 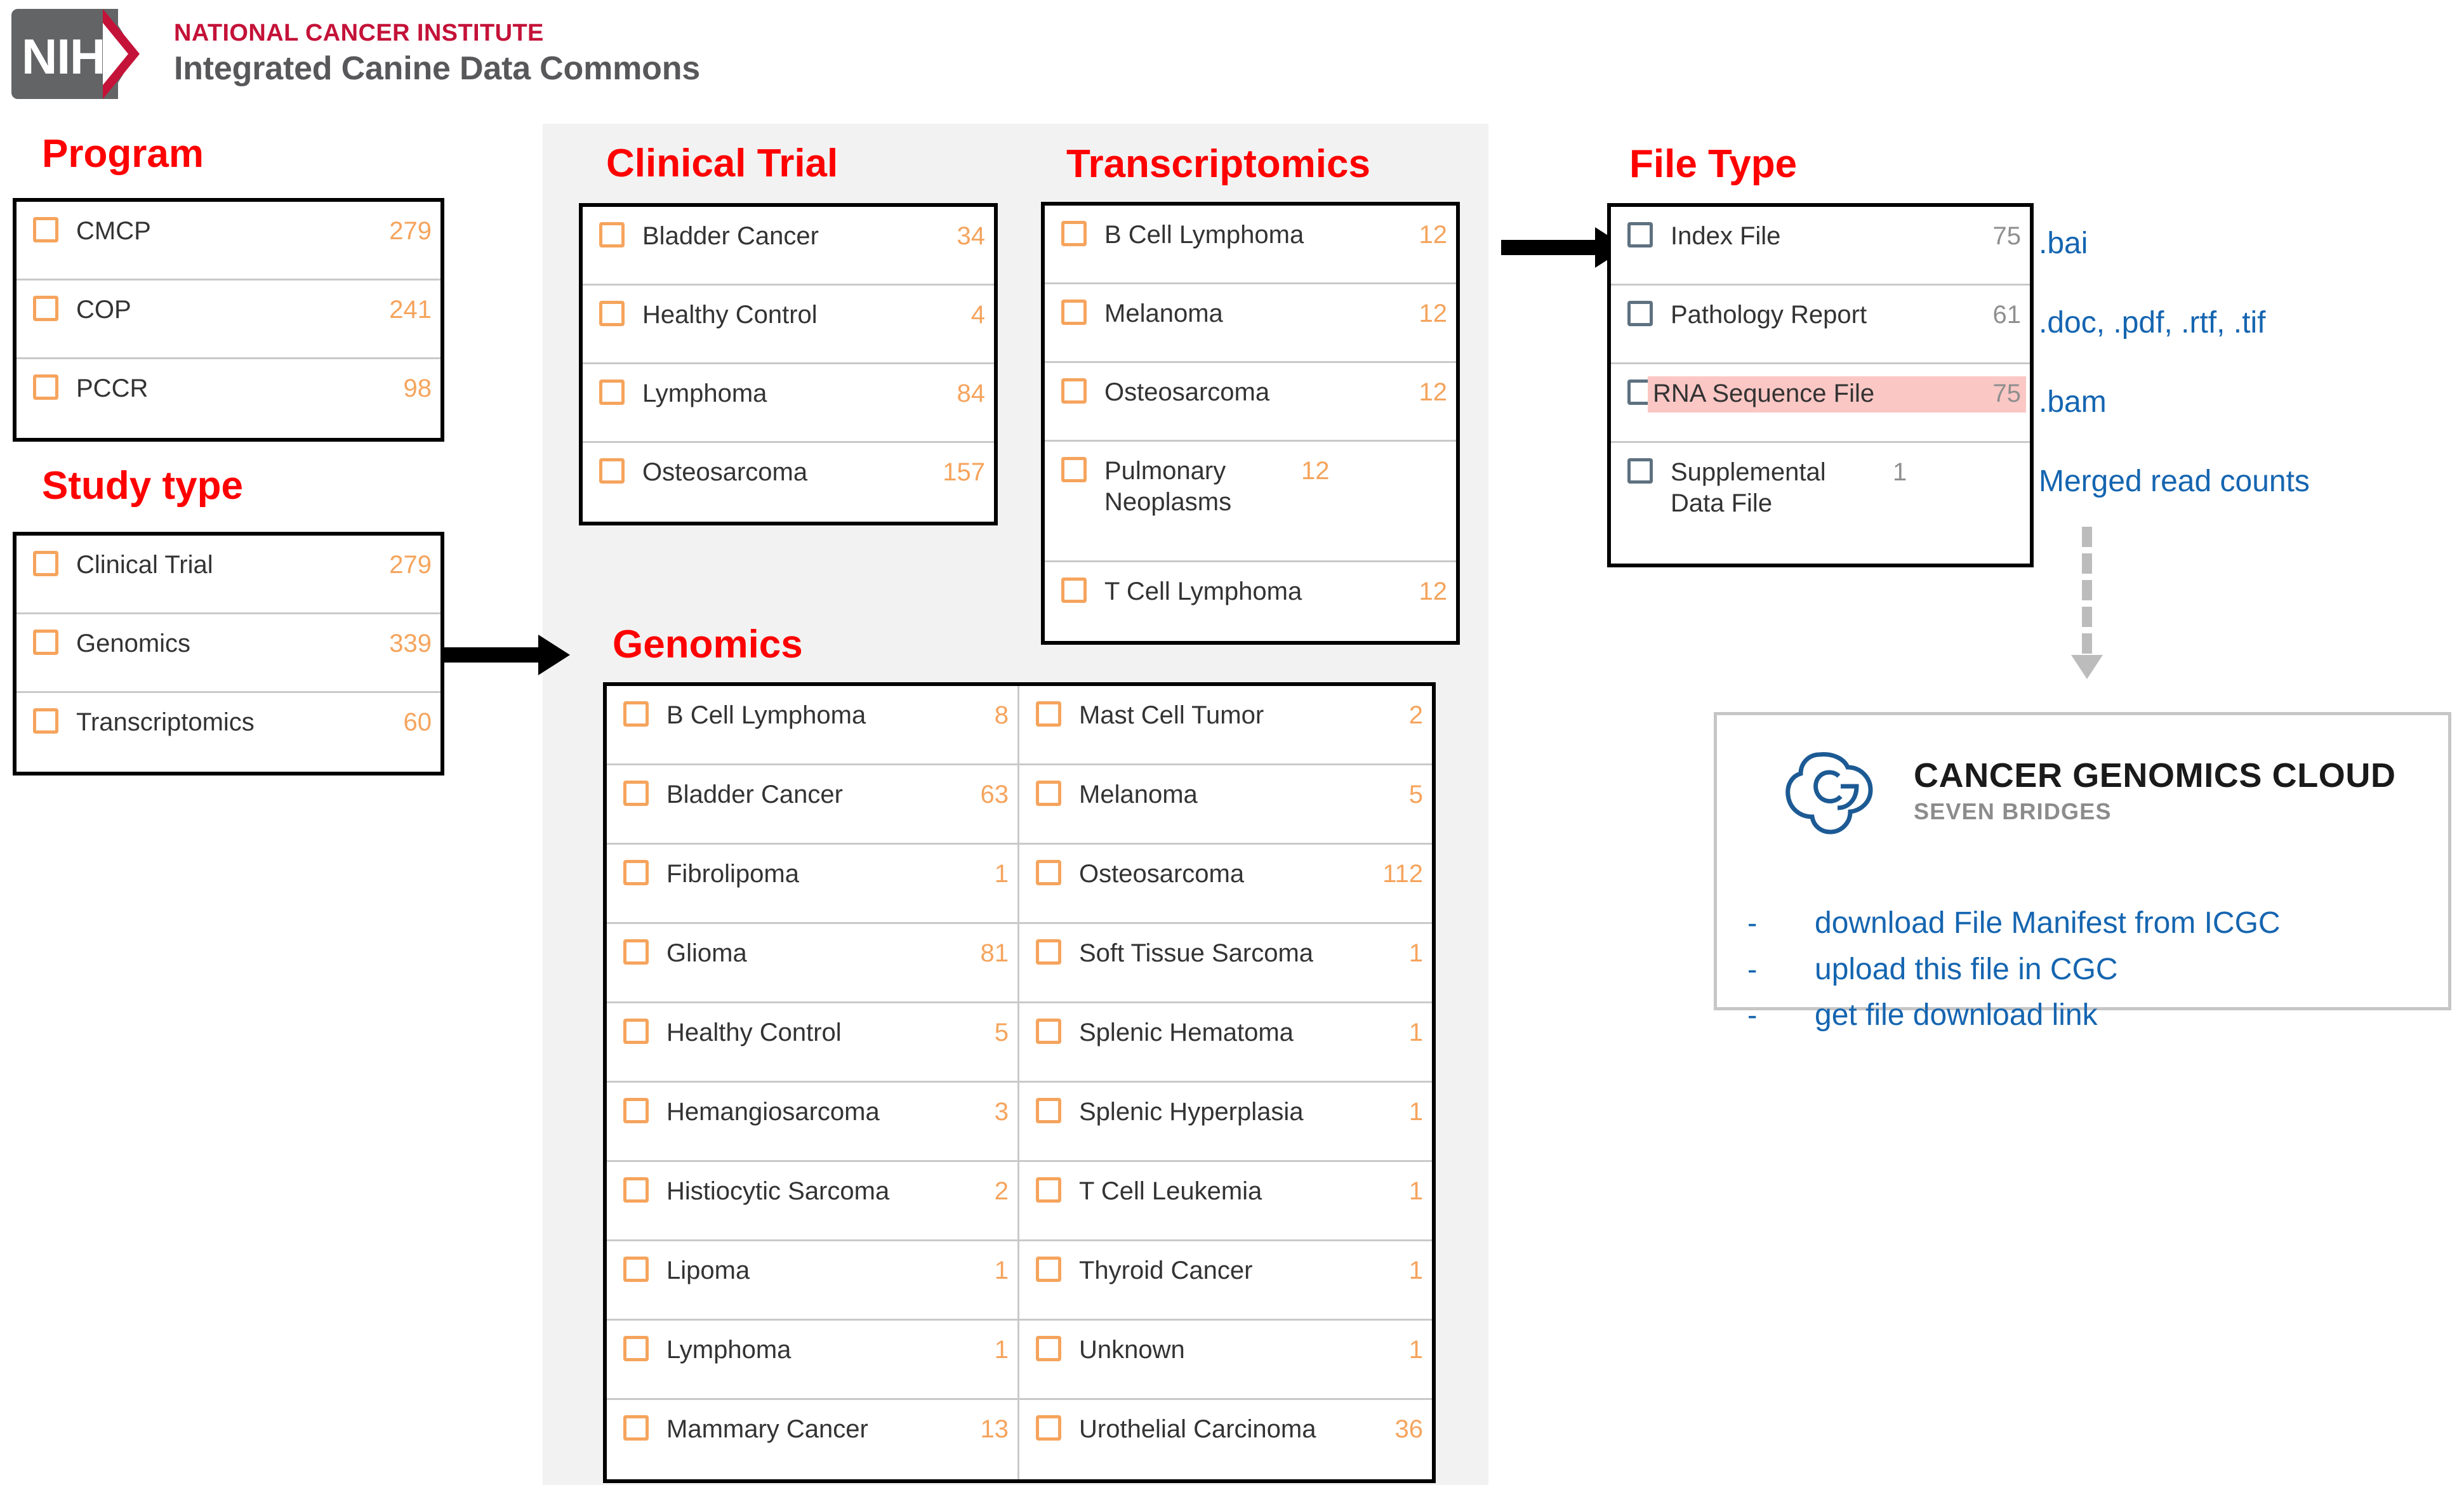 What do you see at coordinates (410, 565) in the screenshot?
I see `facet-count: 279` at bounding box center [410, 565].